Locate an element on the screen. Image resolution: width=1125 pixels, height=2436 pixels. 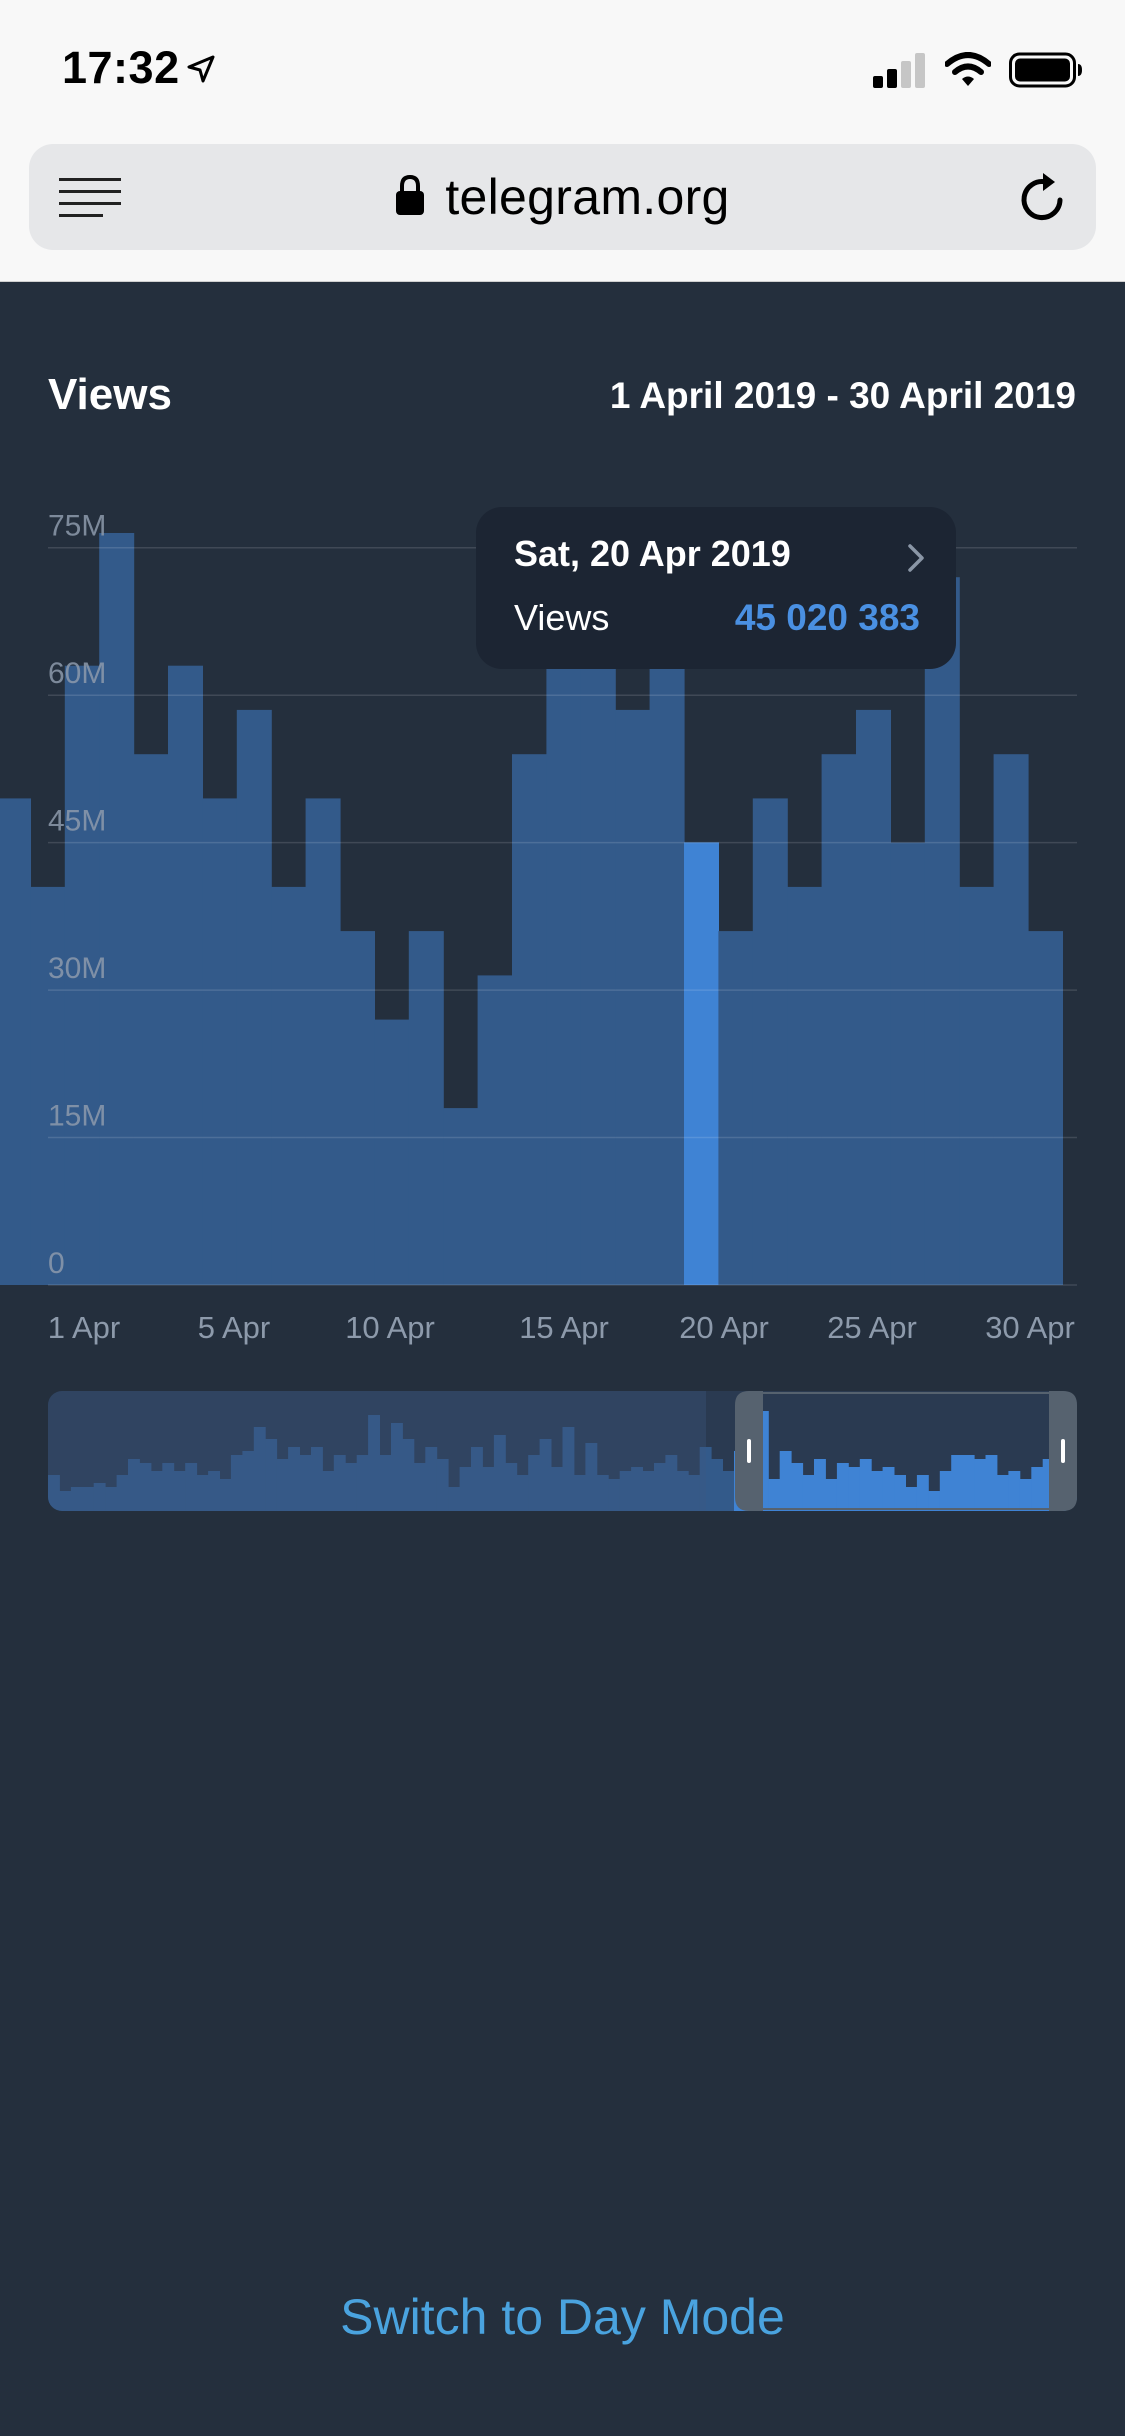
chevron-right-icon is located at coordinates (916, 558).